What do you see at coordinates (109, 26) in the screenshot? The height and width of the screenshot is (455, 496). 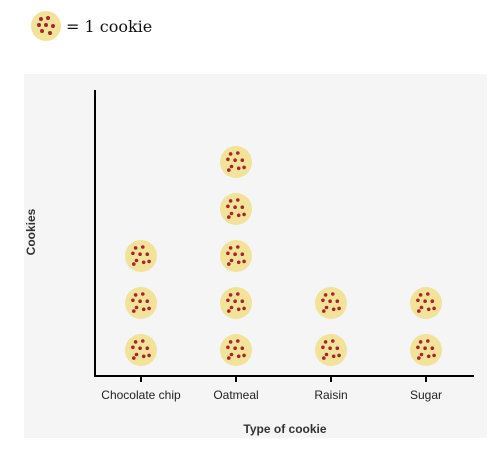 I see `legend-text: = 1 cookie` at bounding box center [109, 26].